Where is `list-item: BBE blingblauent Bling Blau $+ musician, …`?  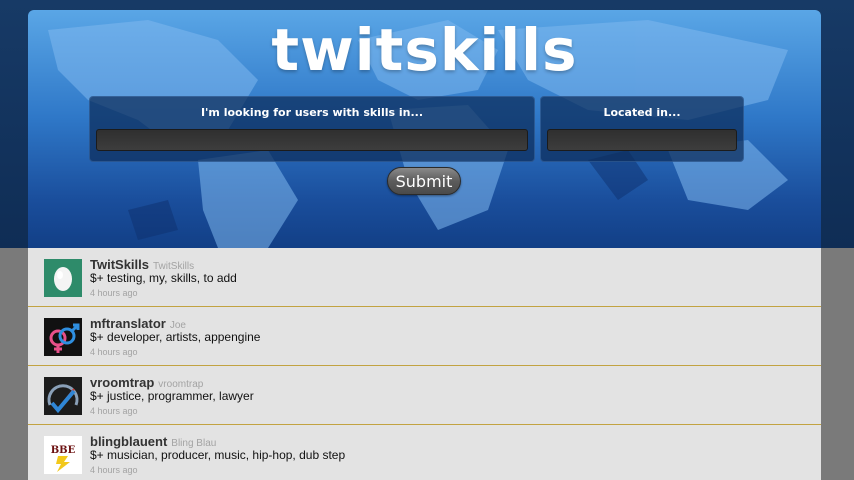 list-item: BBE blingblauent Bling Blau $+ musician, … is located at coordinates (424, 452).